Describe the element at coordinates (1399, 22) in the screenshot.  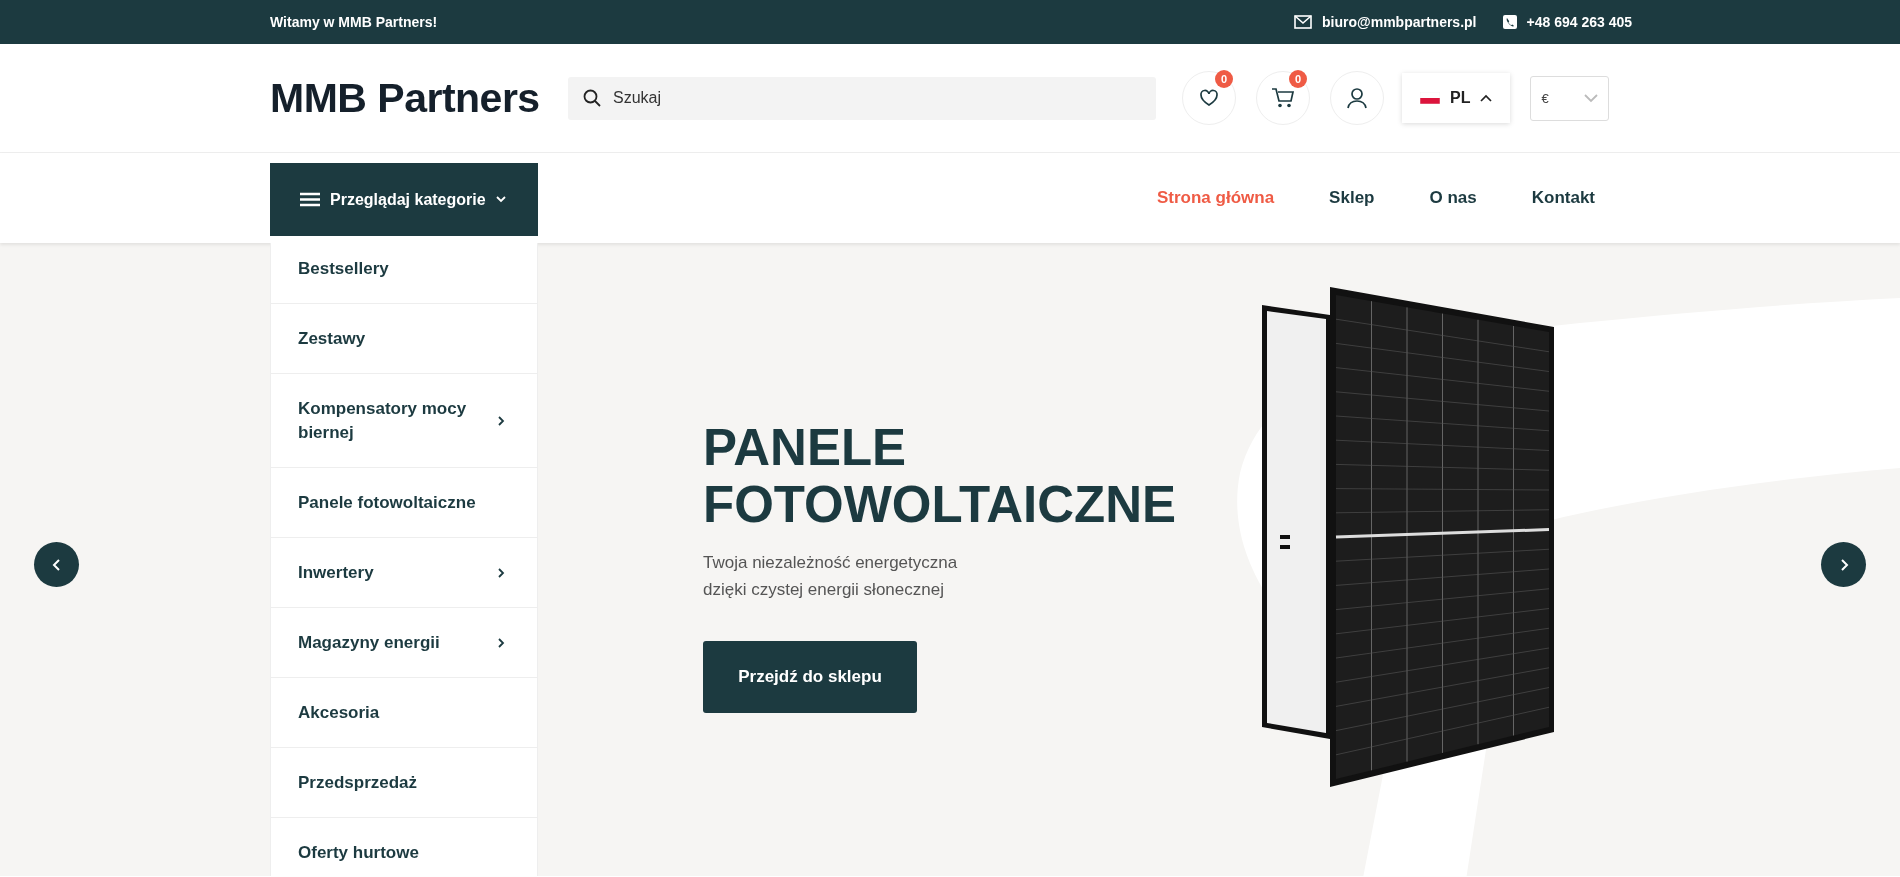
I see `email-link: biuro@mmbpartners.pl` at that location.